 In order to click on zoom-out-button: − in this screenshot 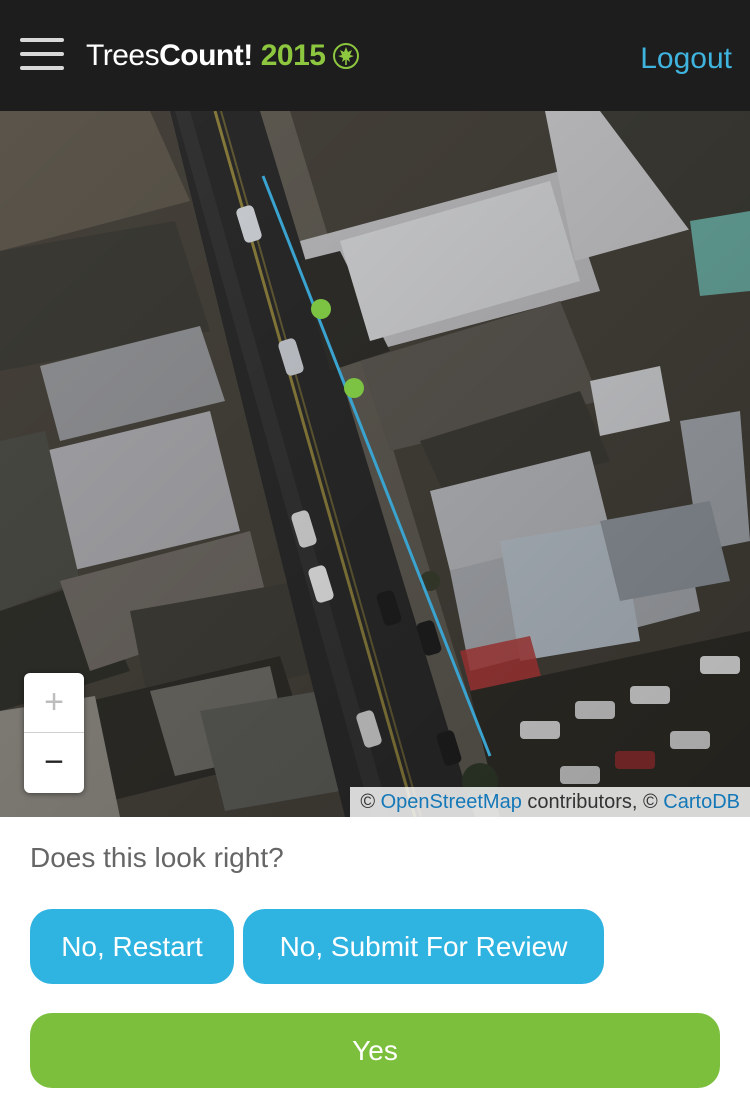, I will do `click(54, 762)`.